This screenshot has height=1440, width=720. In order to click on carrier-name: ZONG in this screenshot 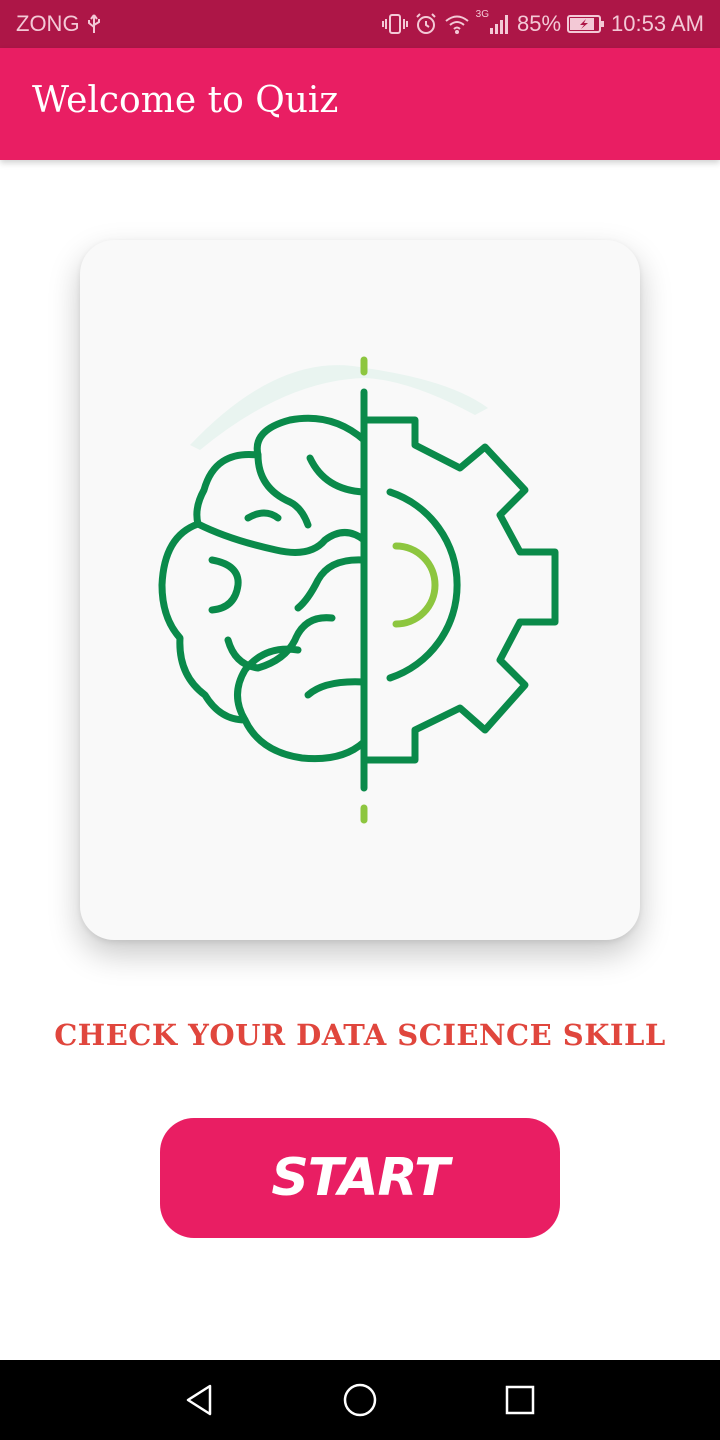, I will do `click(48, 23)`.